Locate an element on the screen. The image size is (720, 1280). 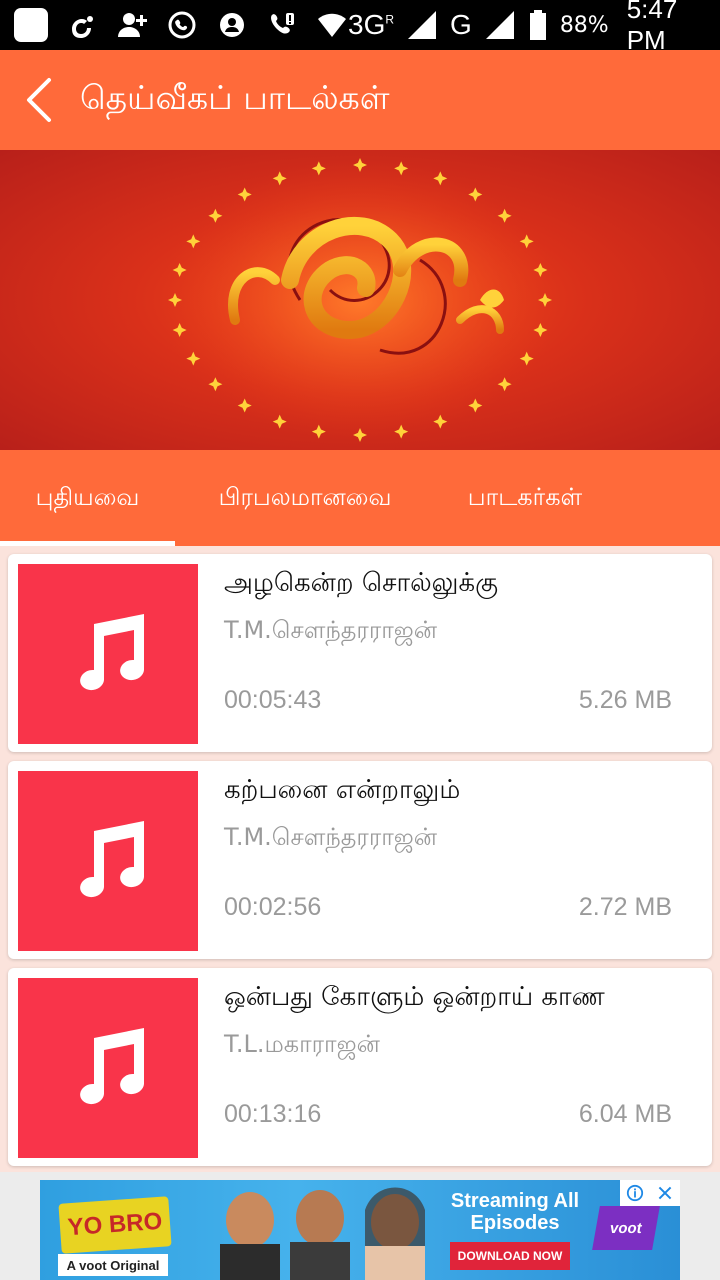
song-duration: 00:02:56 is located at coordinates (273, 907).